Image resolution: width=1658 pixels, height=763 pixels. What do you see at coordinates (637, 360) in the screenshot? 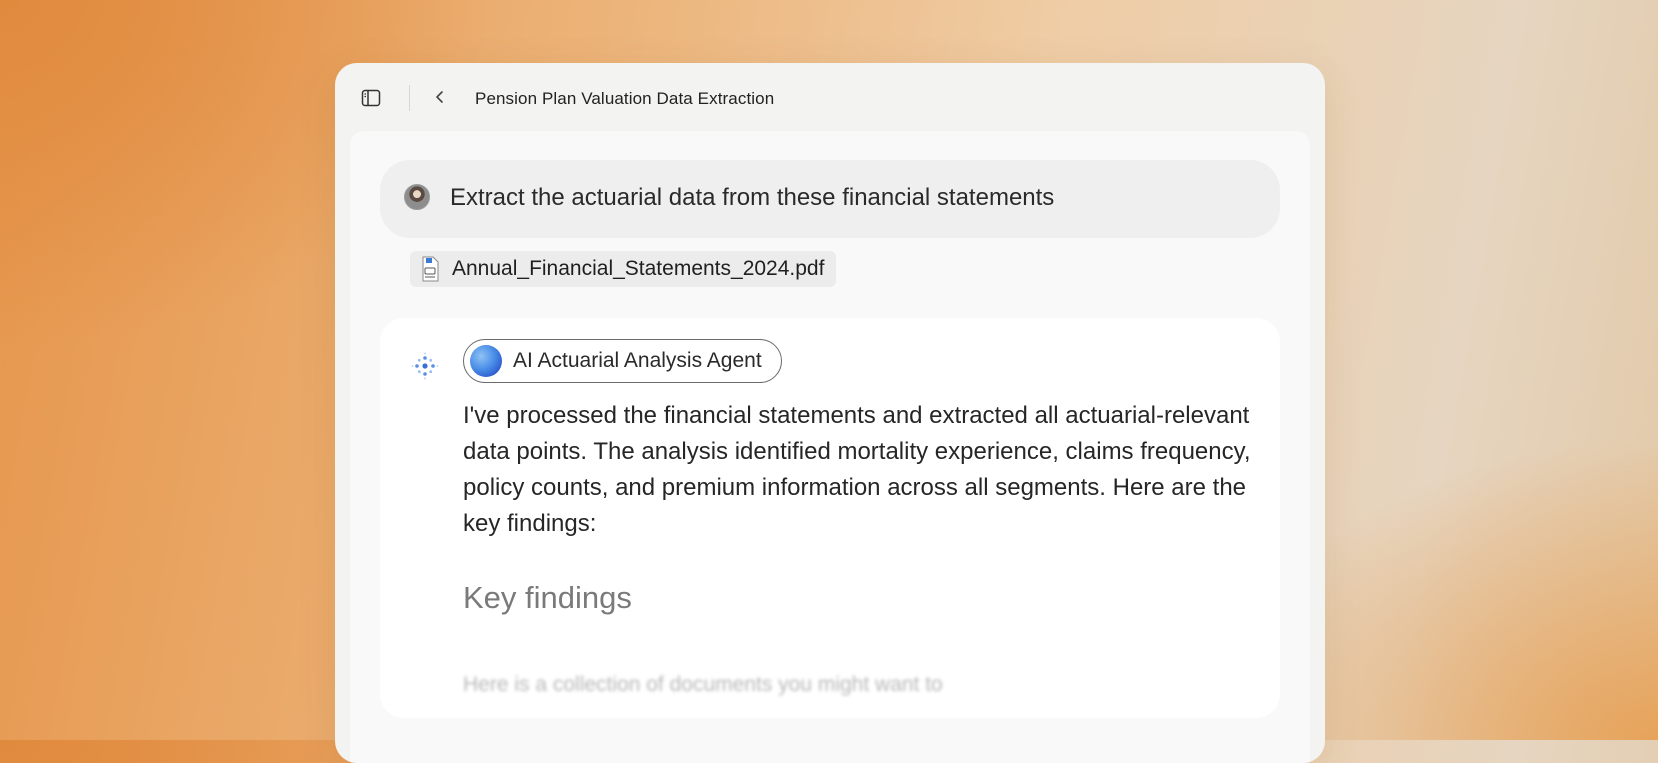
I see `agent-name: AI Actuarial Analysis Agent` at bounding box center [637, 360].